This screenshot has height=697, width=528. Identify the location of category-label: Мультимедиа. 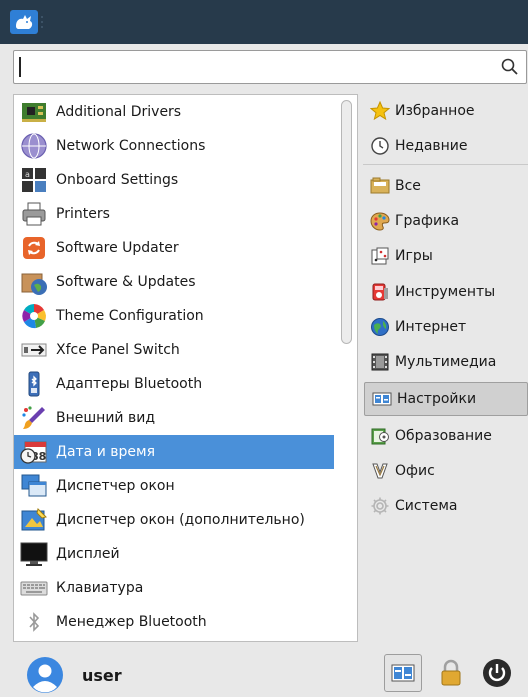
(446, 362).